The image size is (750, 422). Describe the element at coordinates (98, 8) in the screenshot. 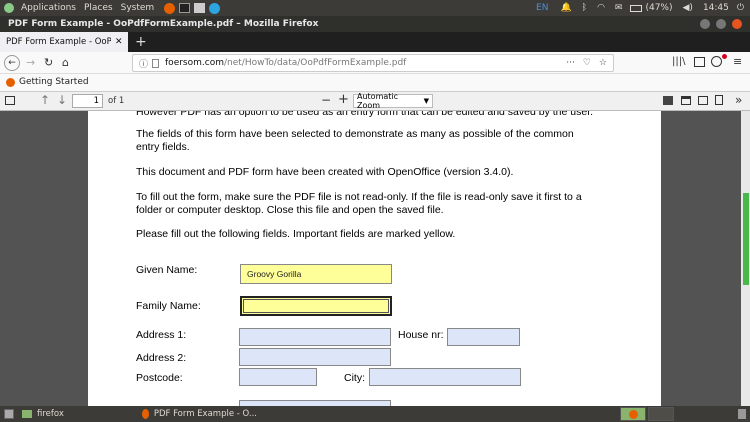

I see `places-menu: Places` at that location.